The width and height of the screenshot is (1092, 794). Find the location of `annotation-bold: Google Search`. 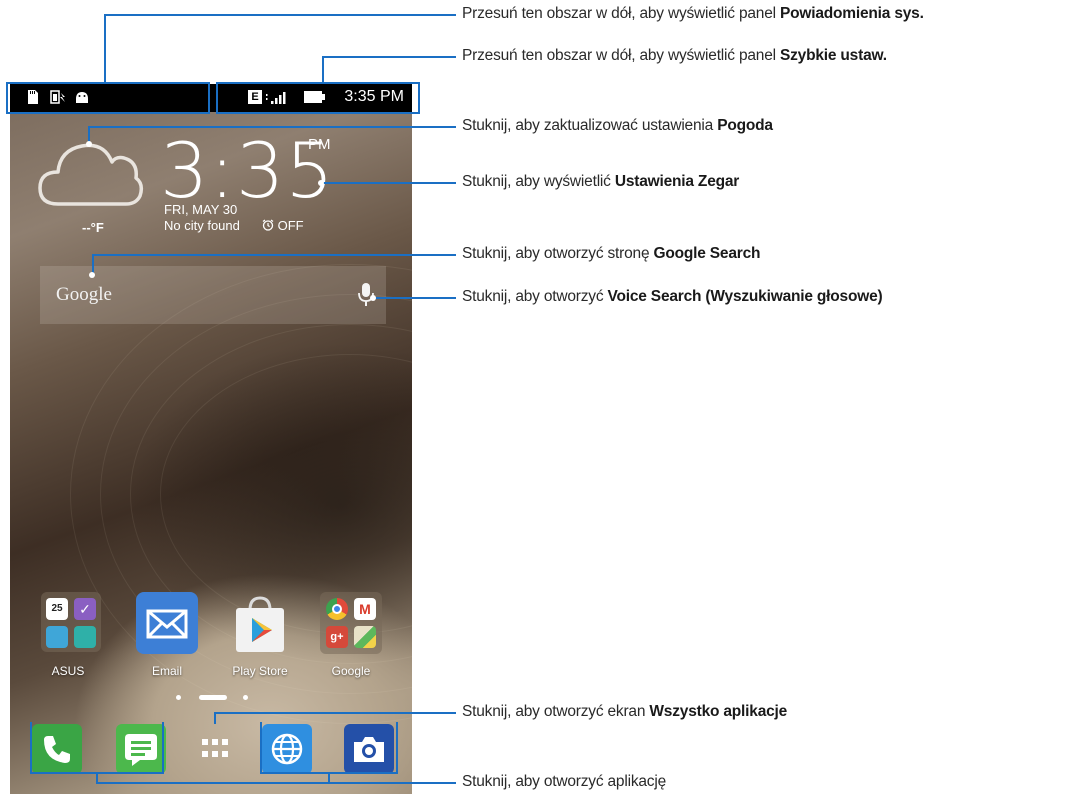

annotation-bold: Google Search is located at coordinates (707, 253).